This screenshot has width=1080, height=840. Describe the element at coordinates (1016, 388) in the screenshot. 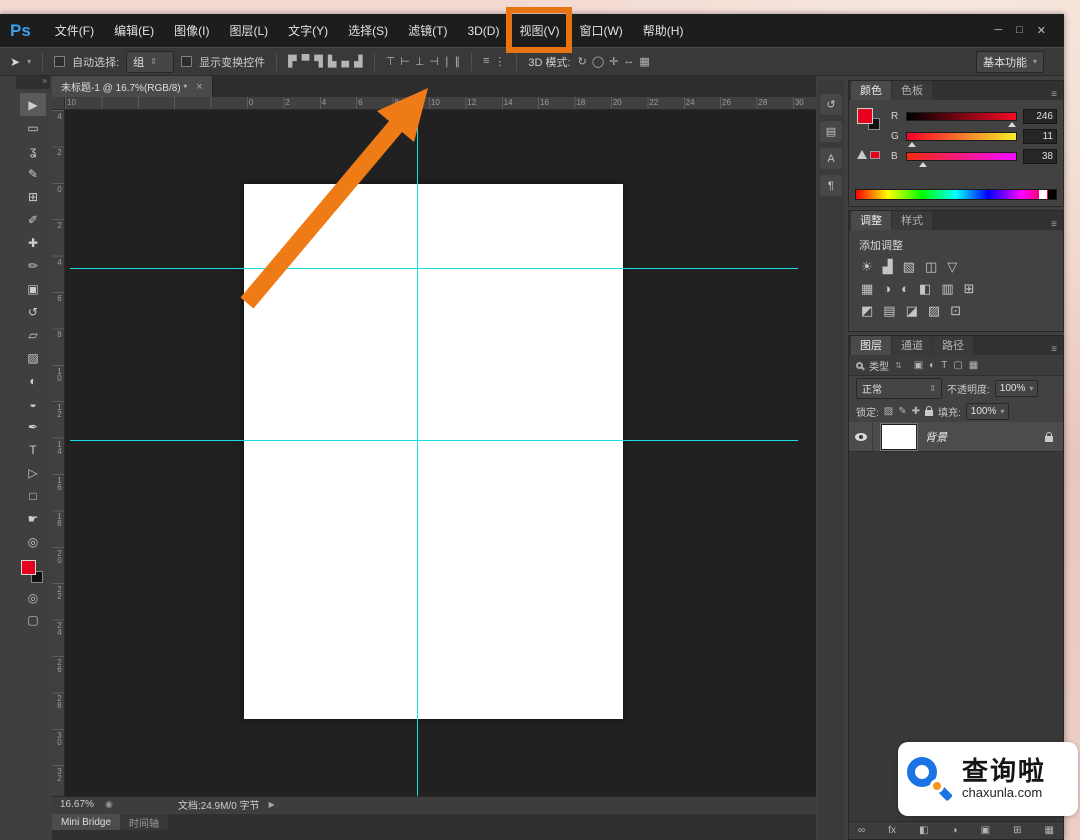

I see `opacity-dropdown: 100% ▾` at that location.